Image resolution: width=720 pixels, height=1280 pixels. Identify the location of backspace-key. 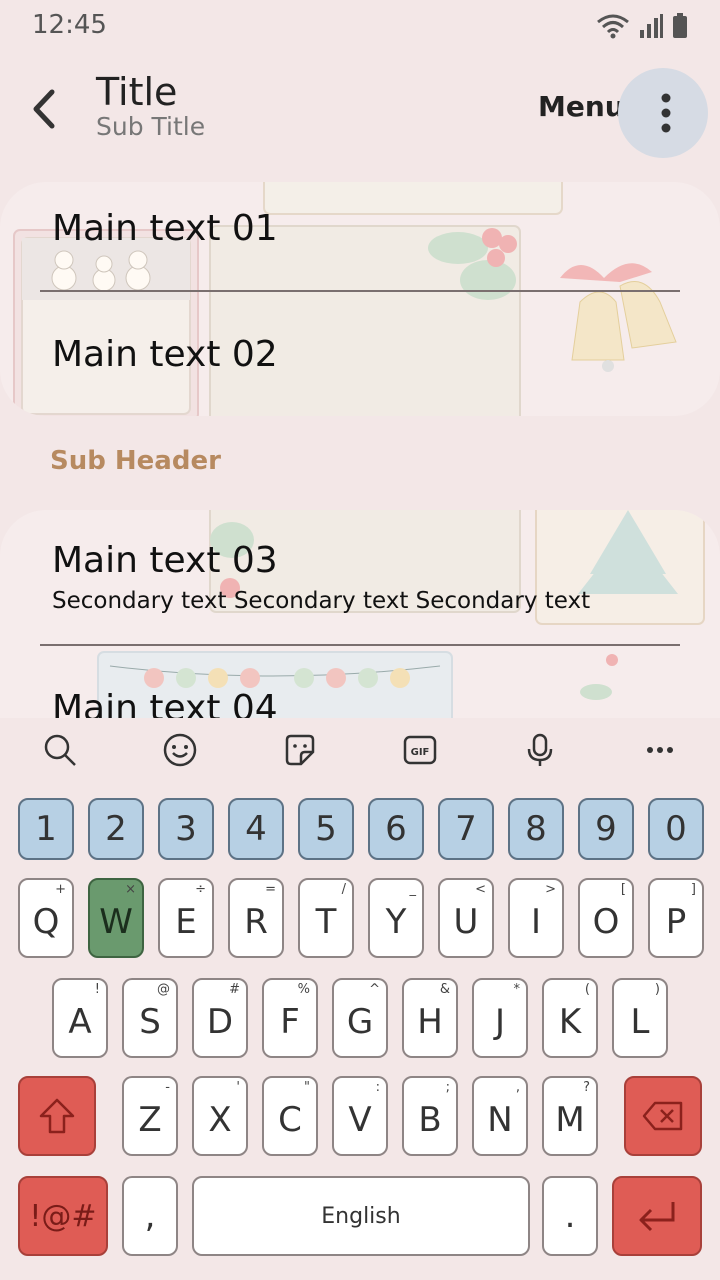
(663, 1116).